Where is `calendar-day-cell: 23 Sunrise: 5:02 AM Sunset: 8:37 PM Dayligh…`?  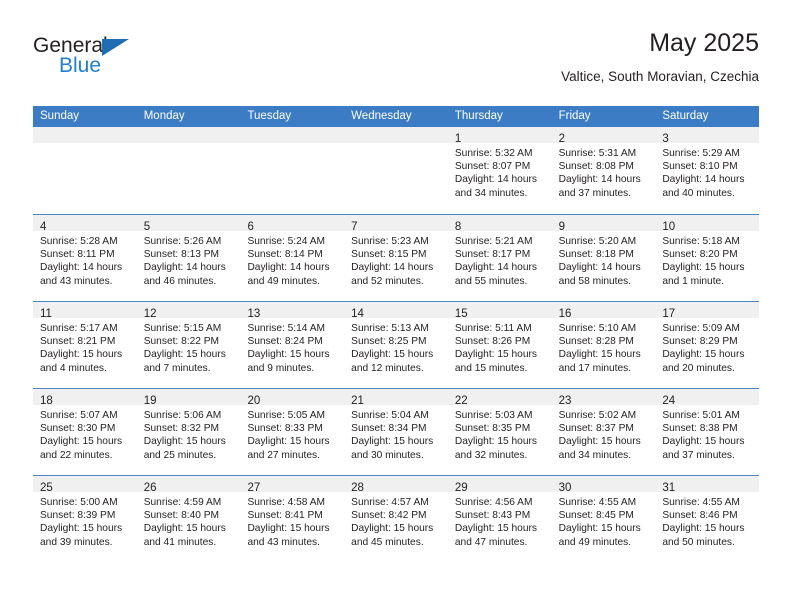
calendar-day-cell: 23 Sunrise: 5:02 AM Sunset: 8:37 PM Dayligh… is located at coordinates (603, 432).